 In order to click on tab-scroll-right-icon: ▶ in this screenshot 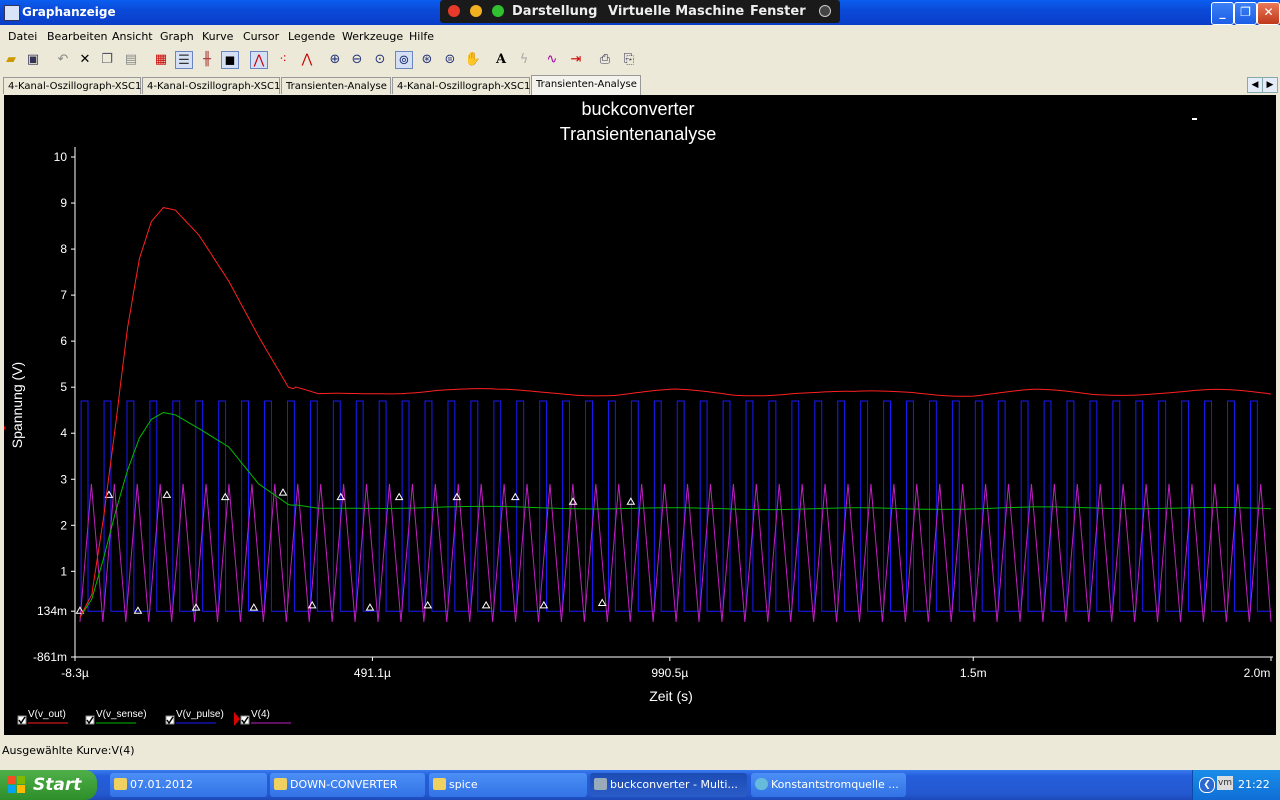, I will do `click(1270, 85)`.